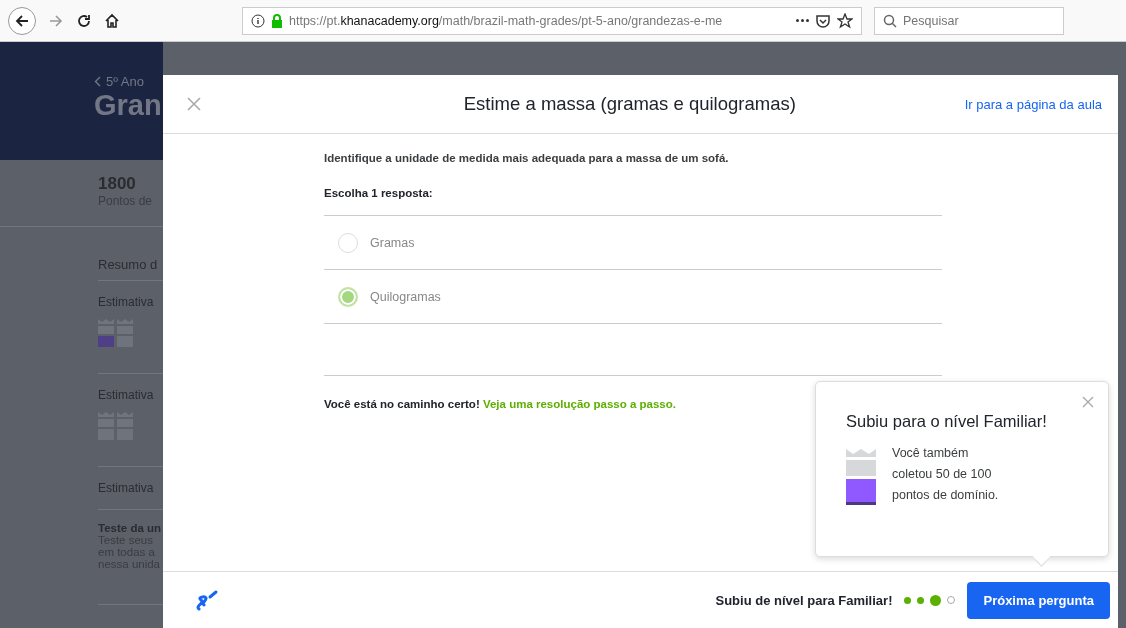 The height and width of the screenshot is (628, 1126). What do you see at coordinates (579, 404) in the screenshot?
I see `solution-link: Veja uma resolução passo a passo.` at bounding box center [579, 404].